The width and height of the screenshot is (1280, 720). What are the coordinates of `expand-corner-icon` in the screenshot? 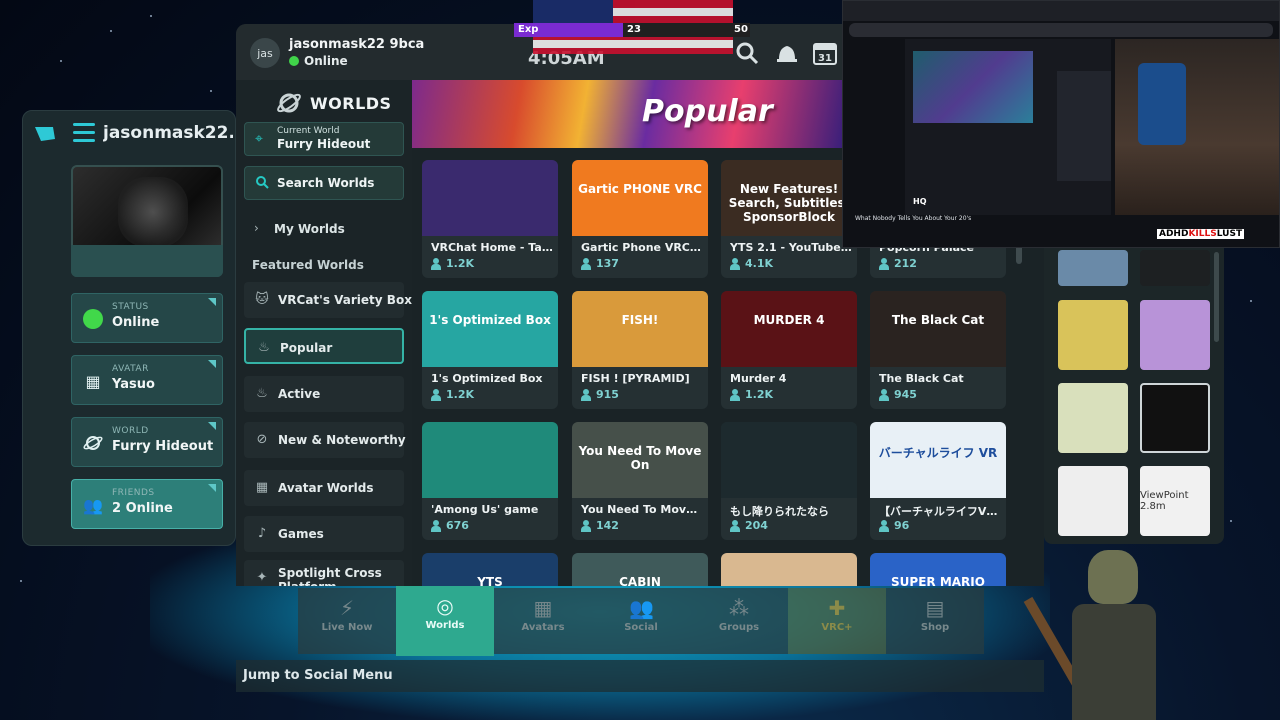 It's located at (212, 426).